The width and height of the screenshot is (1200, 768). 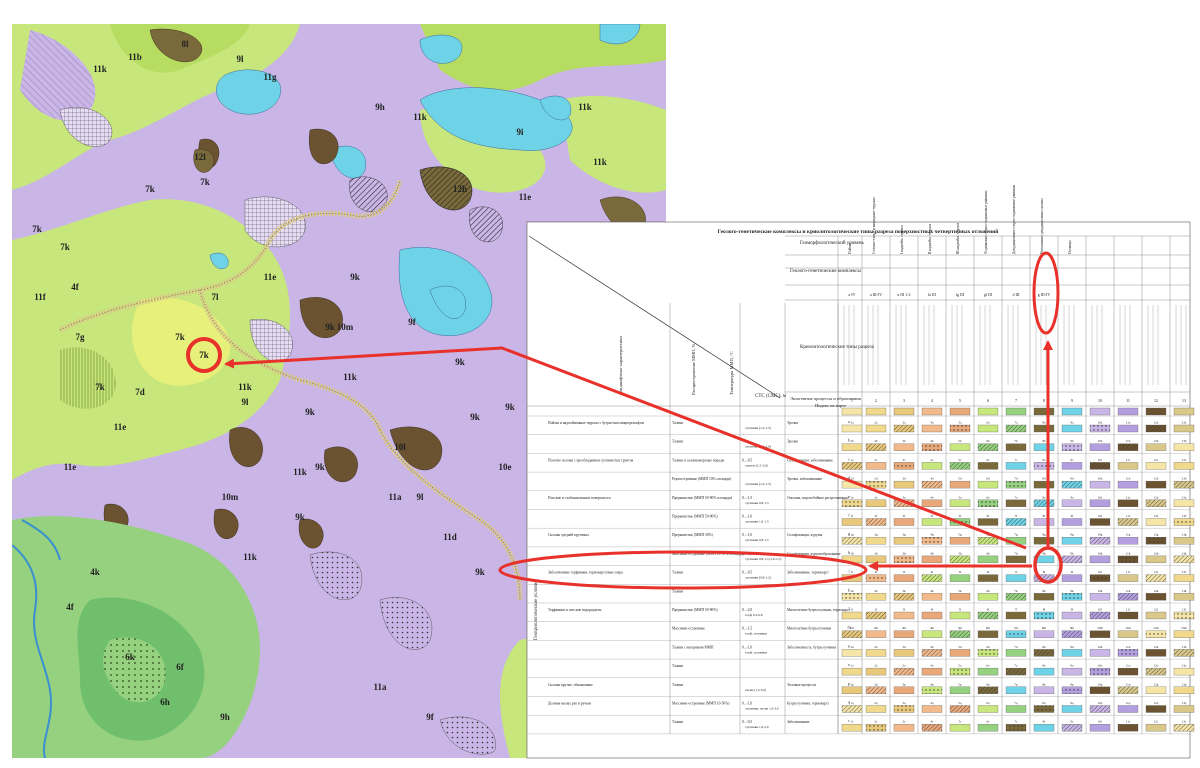 What do you see at coordinates (1156, 666) in the screenshot?
I see `legend-swatch-code: 12o` at bounding box center [1156, 666].